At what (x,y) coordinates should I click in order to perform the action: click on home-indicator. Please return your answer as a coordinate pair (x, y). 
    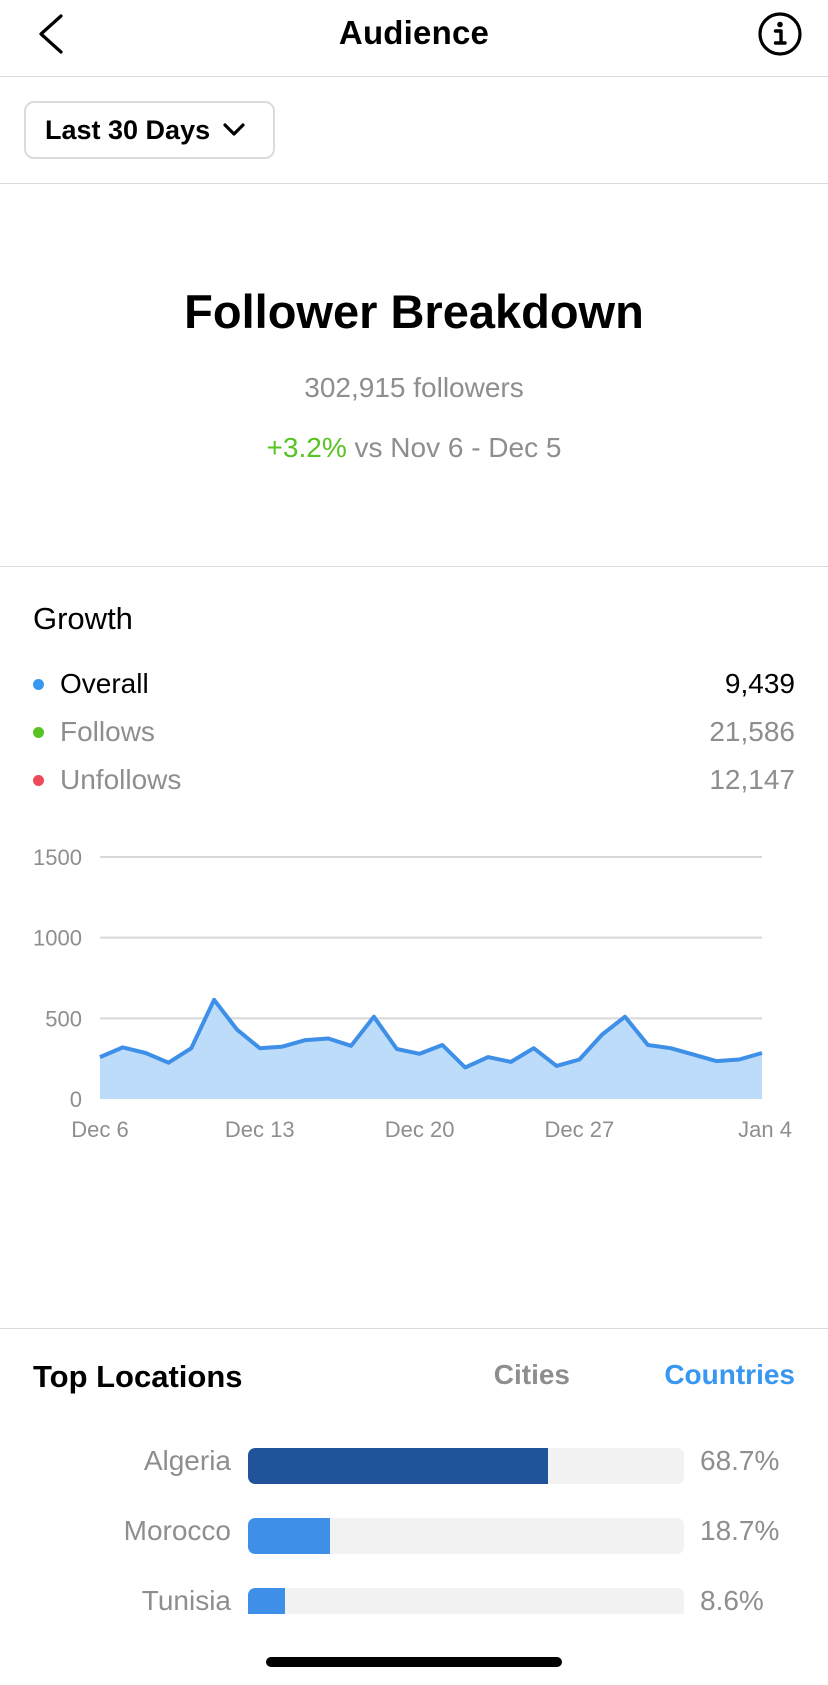
    Looking at the image, I should click on (414, 1662).